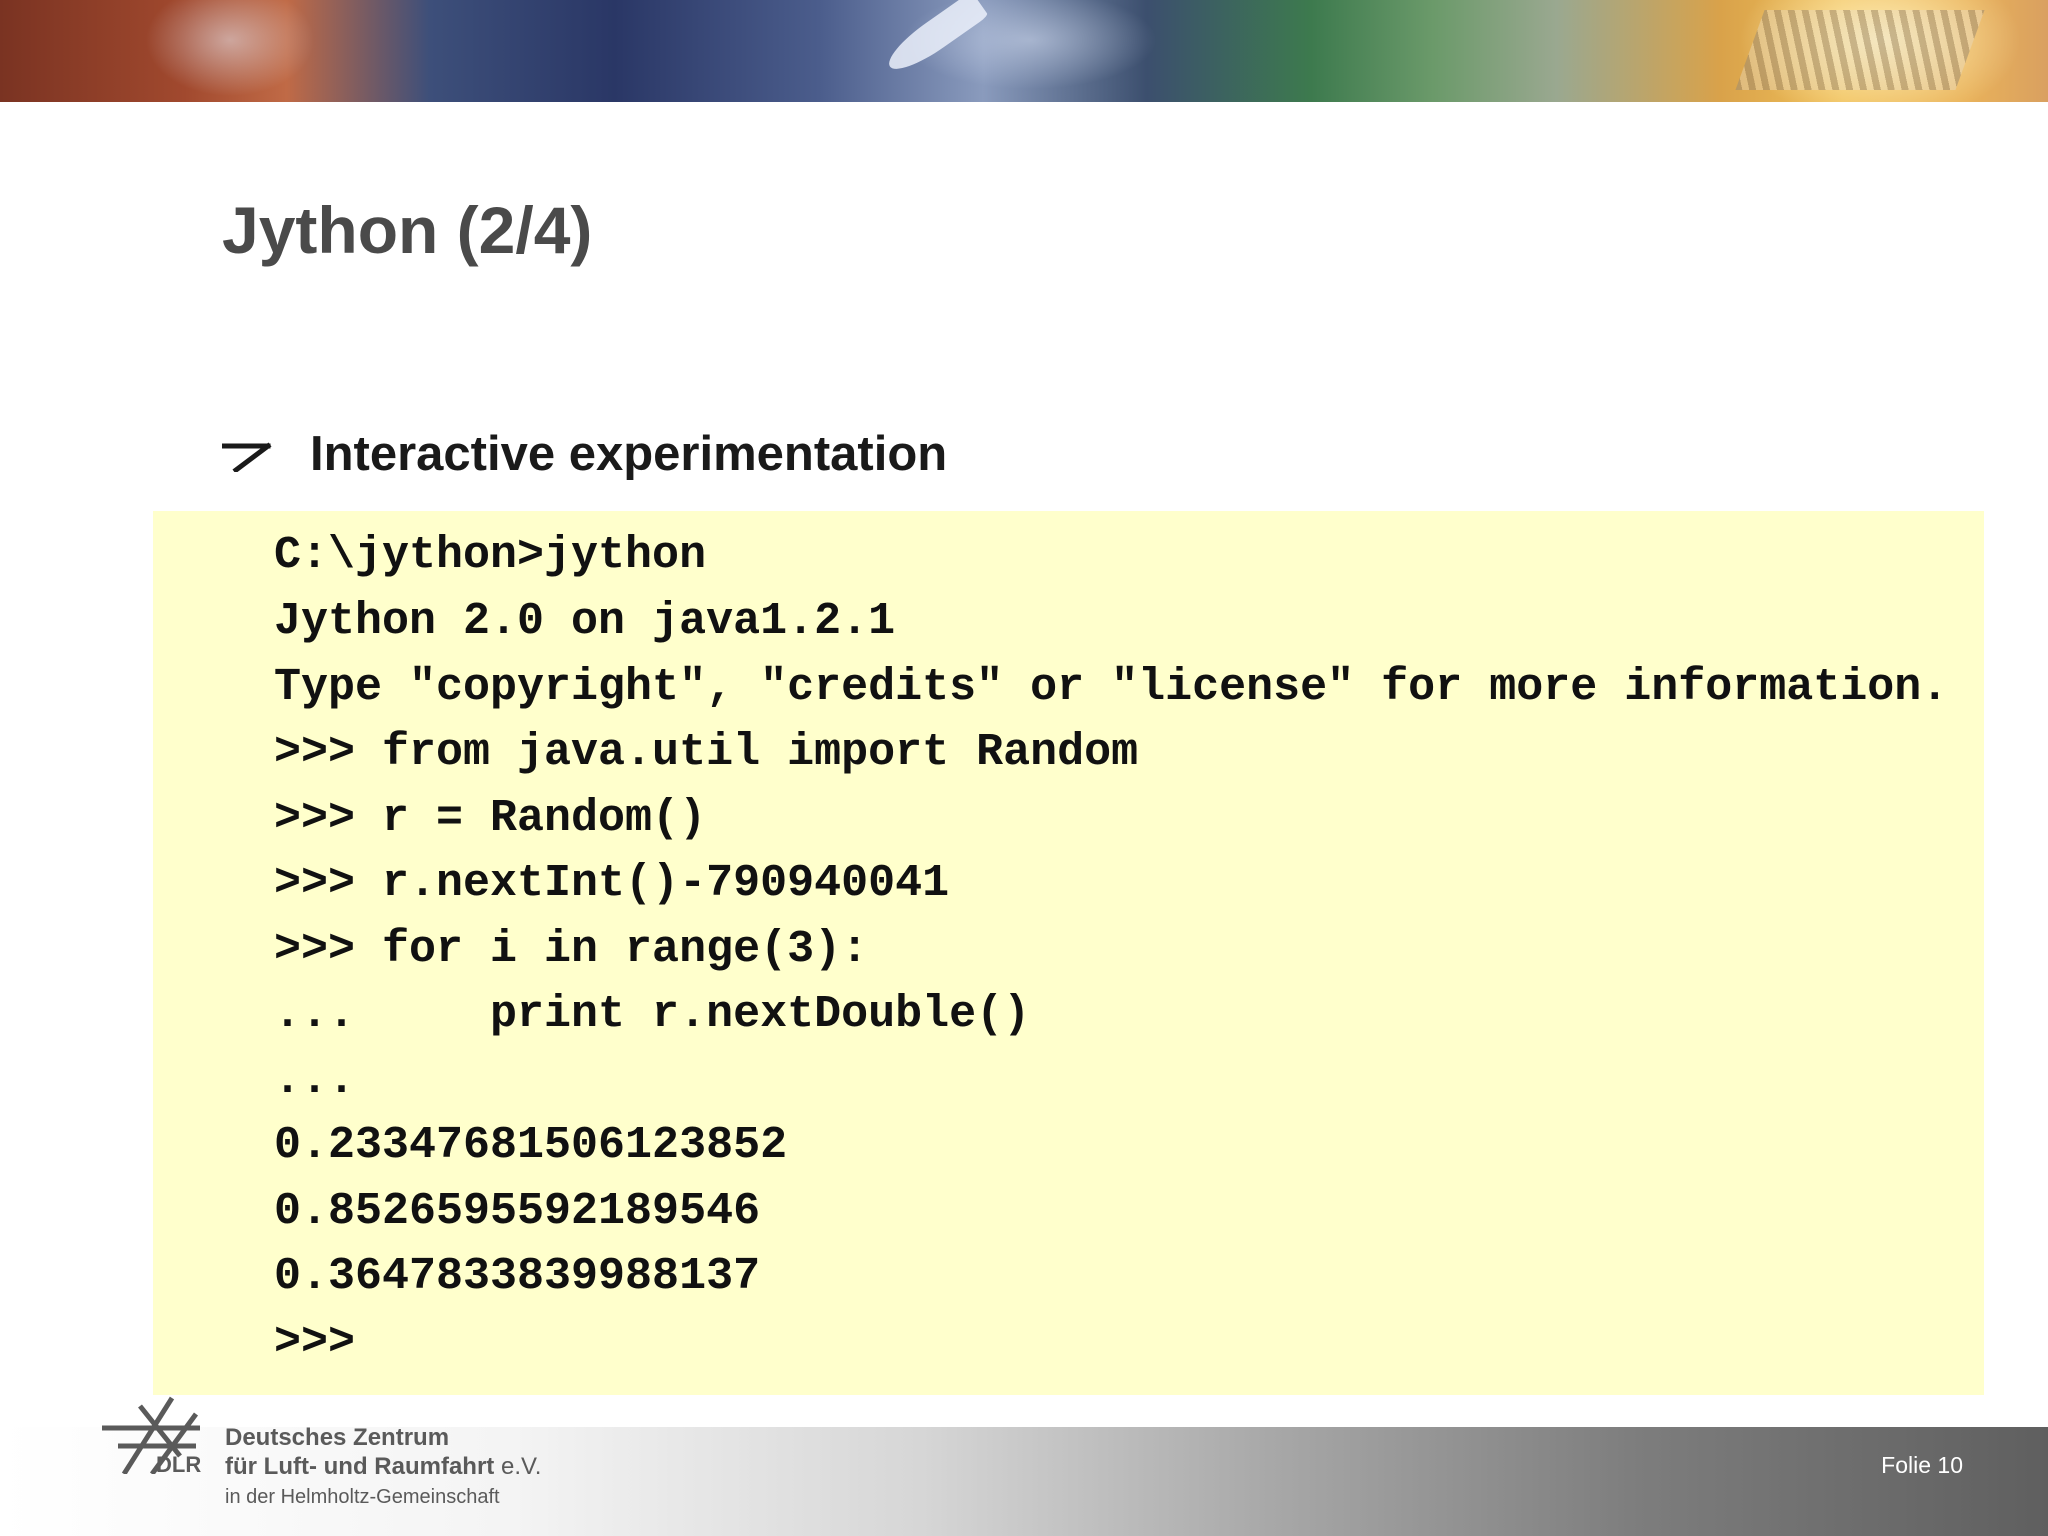 The height and width of the screenshot is (1536, 2048). I want to click on code-line: >>> from java.util import Random, so click(706, 752).